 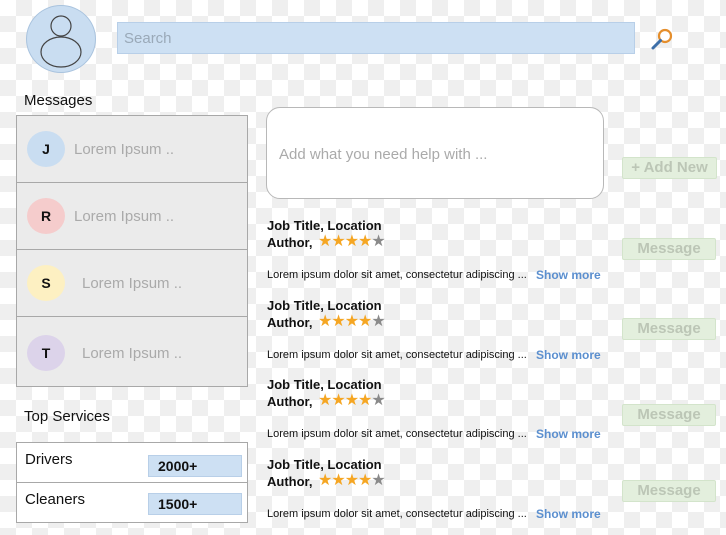 I want to click on message-item-s: S Lorem Ipsum .., so click(x=132, y=283).